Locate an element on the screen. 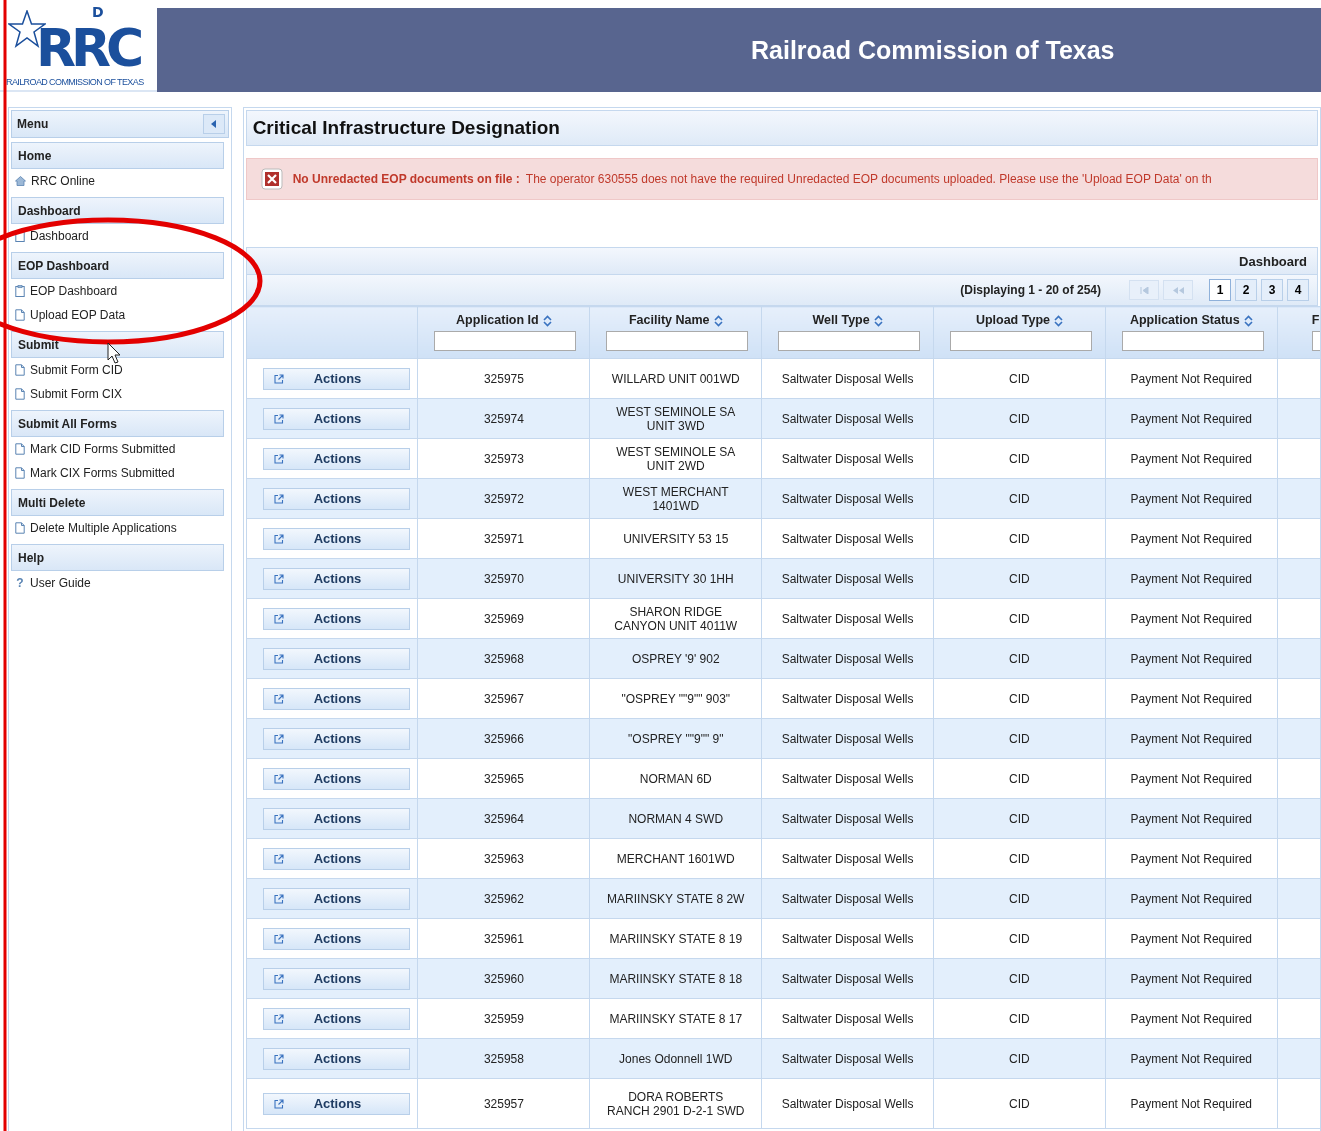 Image resolution: width=1321 pixels, height=1131 pixels. cursor-icon is located at coordinates (114, 353).